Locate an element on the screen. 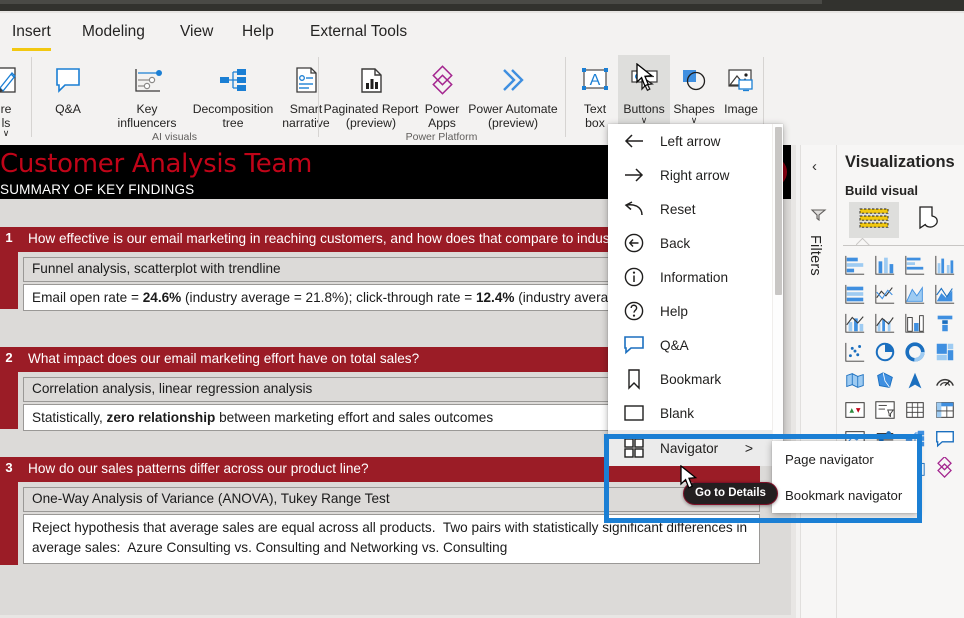  tab-modeling: Modeling is located at coordinates (113, 32).